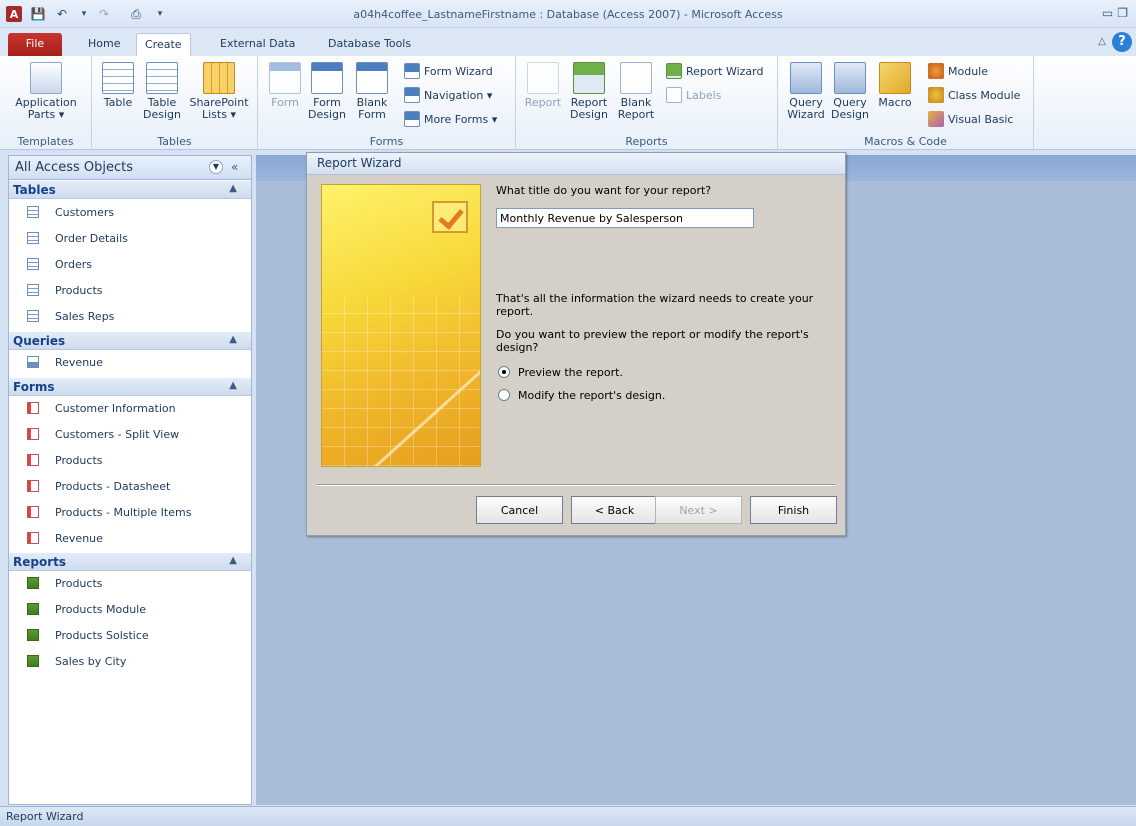 Image resolution: width=1136 pixels, height=826 pixels. What do you see at coordinates (130, 238) in the screenshot?
I see `nav-item-table: Order Details` at bounding box center [130, 238].